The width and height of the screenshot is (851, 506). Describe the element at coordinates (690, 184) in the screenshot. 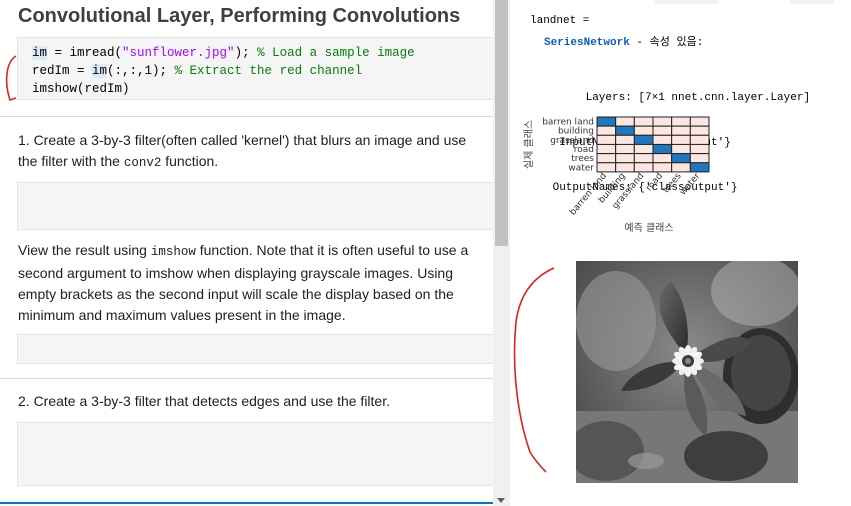

I see `column-label: water` at that location.